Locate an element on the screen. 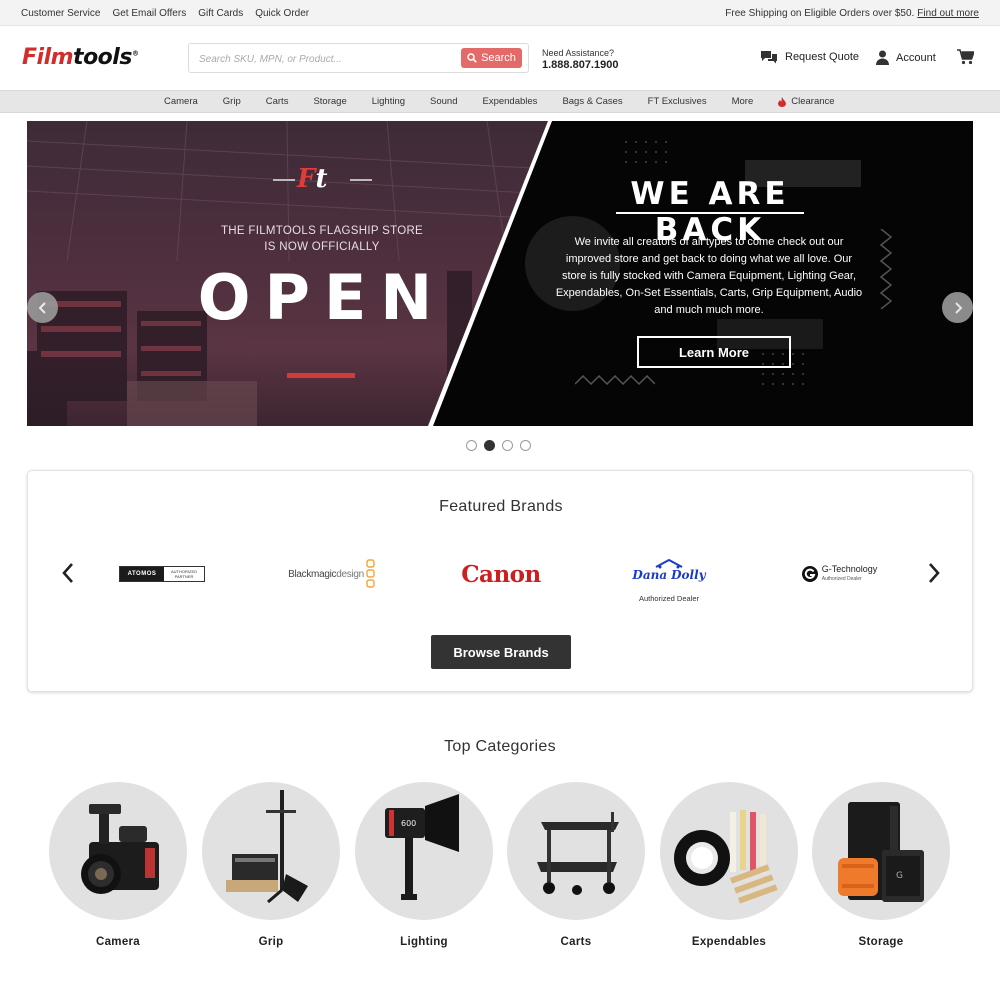 The image size is (1000, 1000). search-button: Search is located at coordinates (491, 58).